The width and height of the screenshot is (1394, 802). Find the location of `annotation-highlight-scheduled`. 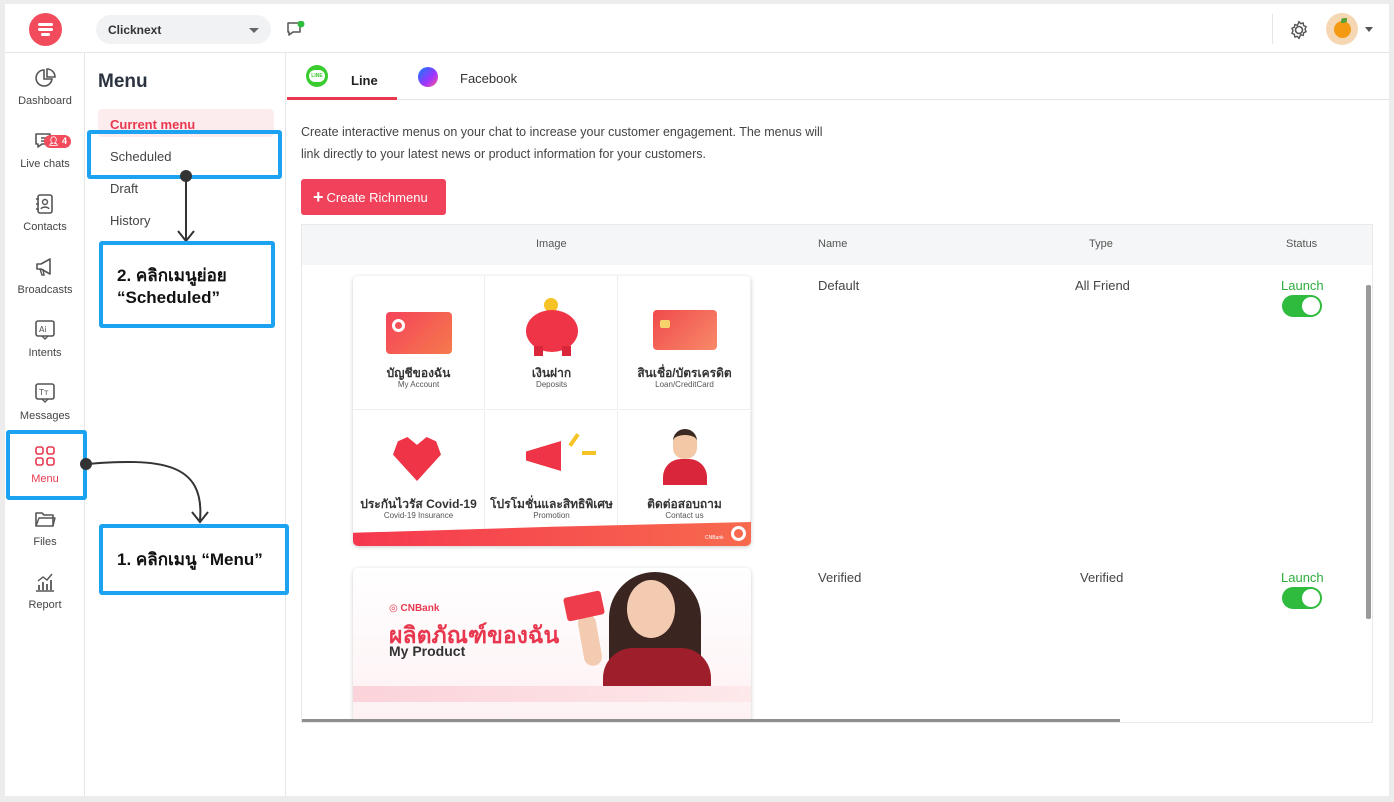

annotation-highlight-scheduled is located at coordinates (184, 154).